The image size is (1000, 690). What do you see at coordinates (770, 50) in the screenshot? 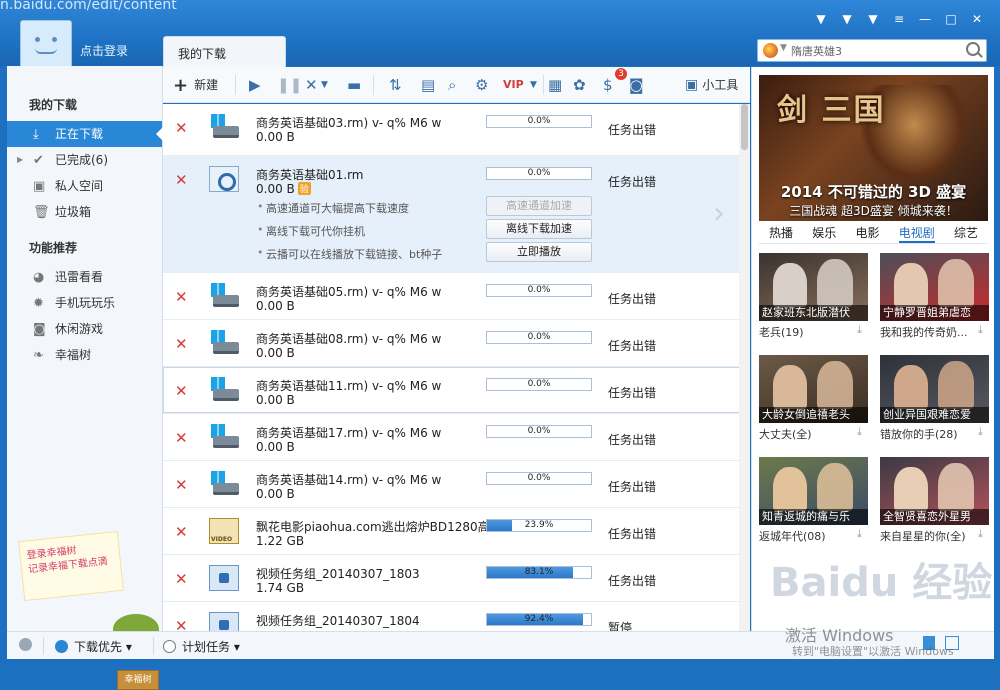
I see `search-engine-icon` at bounding box center [770, 50].